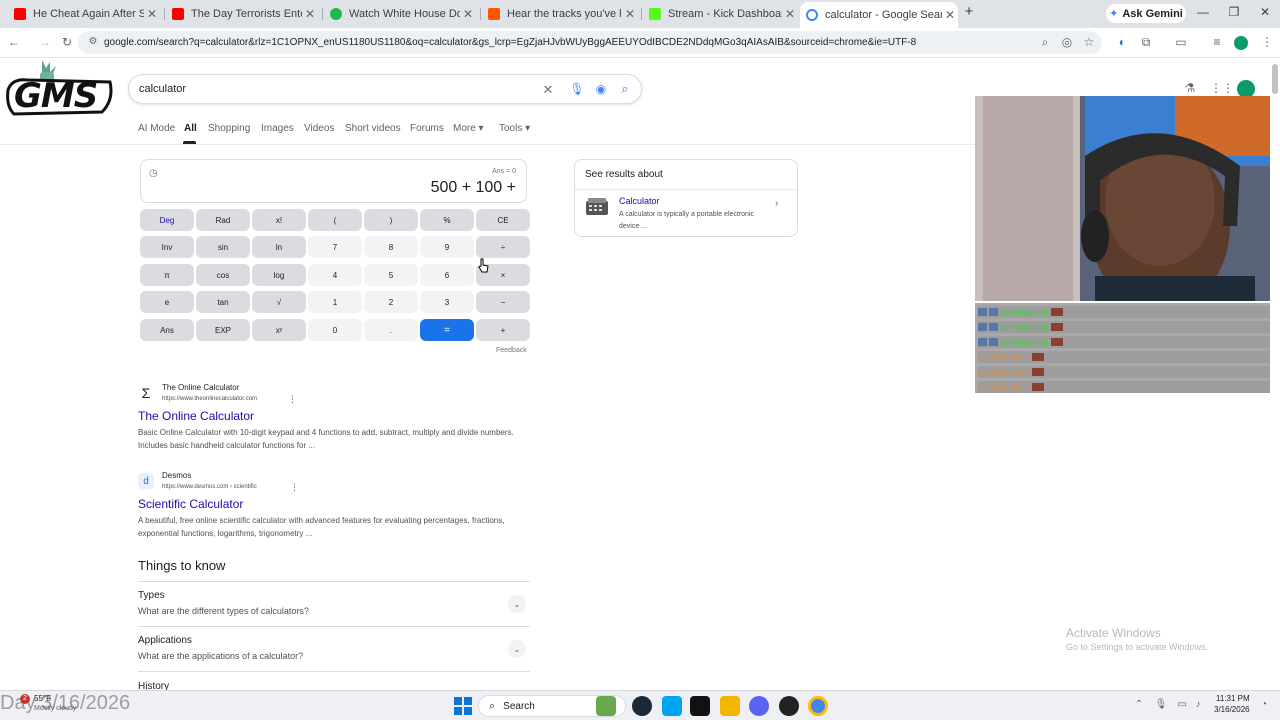 This screenshot has height=720, width=1280. What do you see at coordinates (1146, 13) in the screenshot?
I see `ask-gemini-button: ✦ Ask Gemini` at bounding box center [1146, 13].